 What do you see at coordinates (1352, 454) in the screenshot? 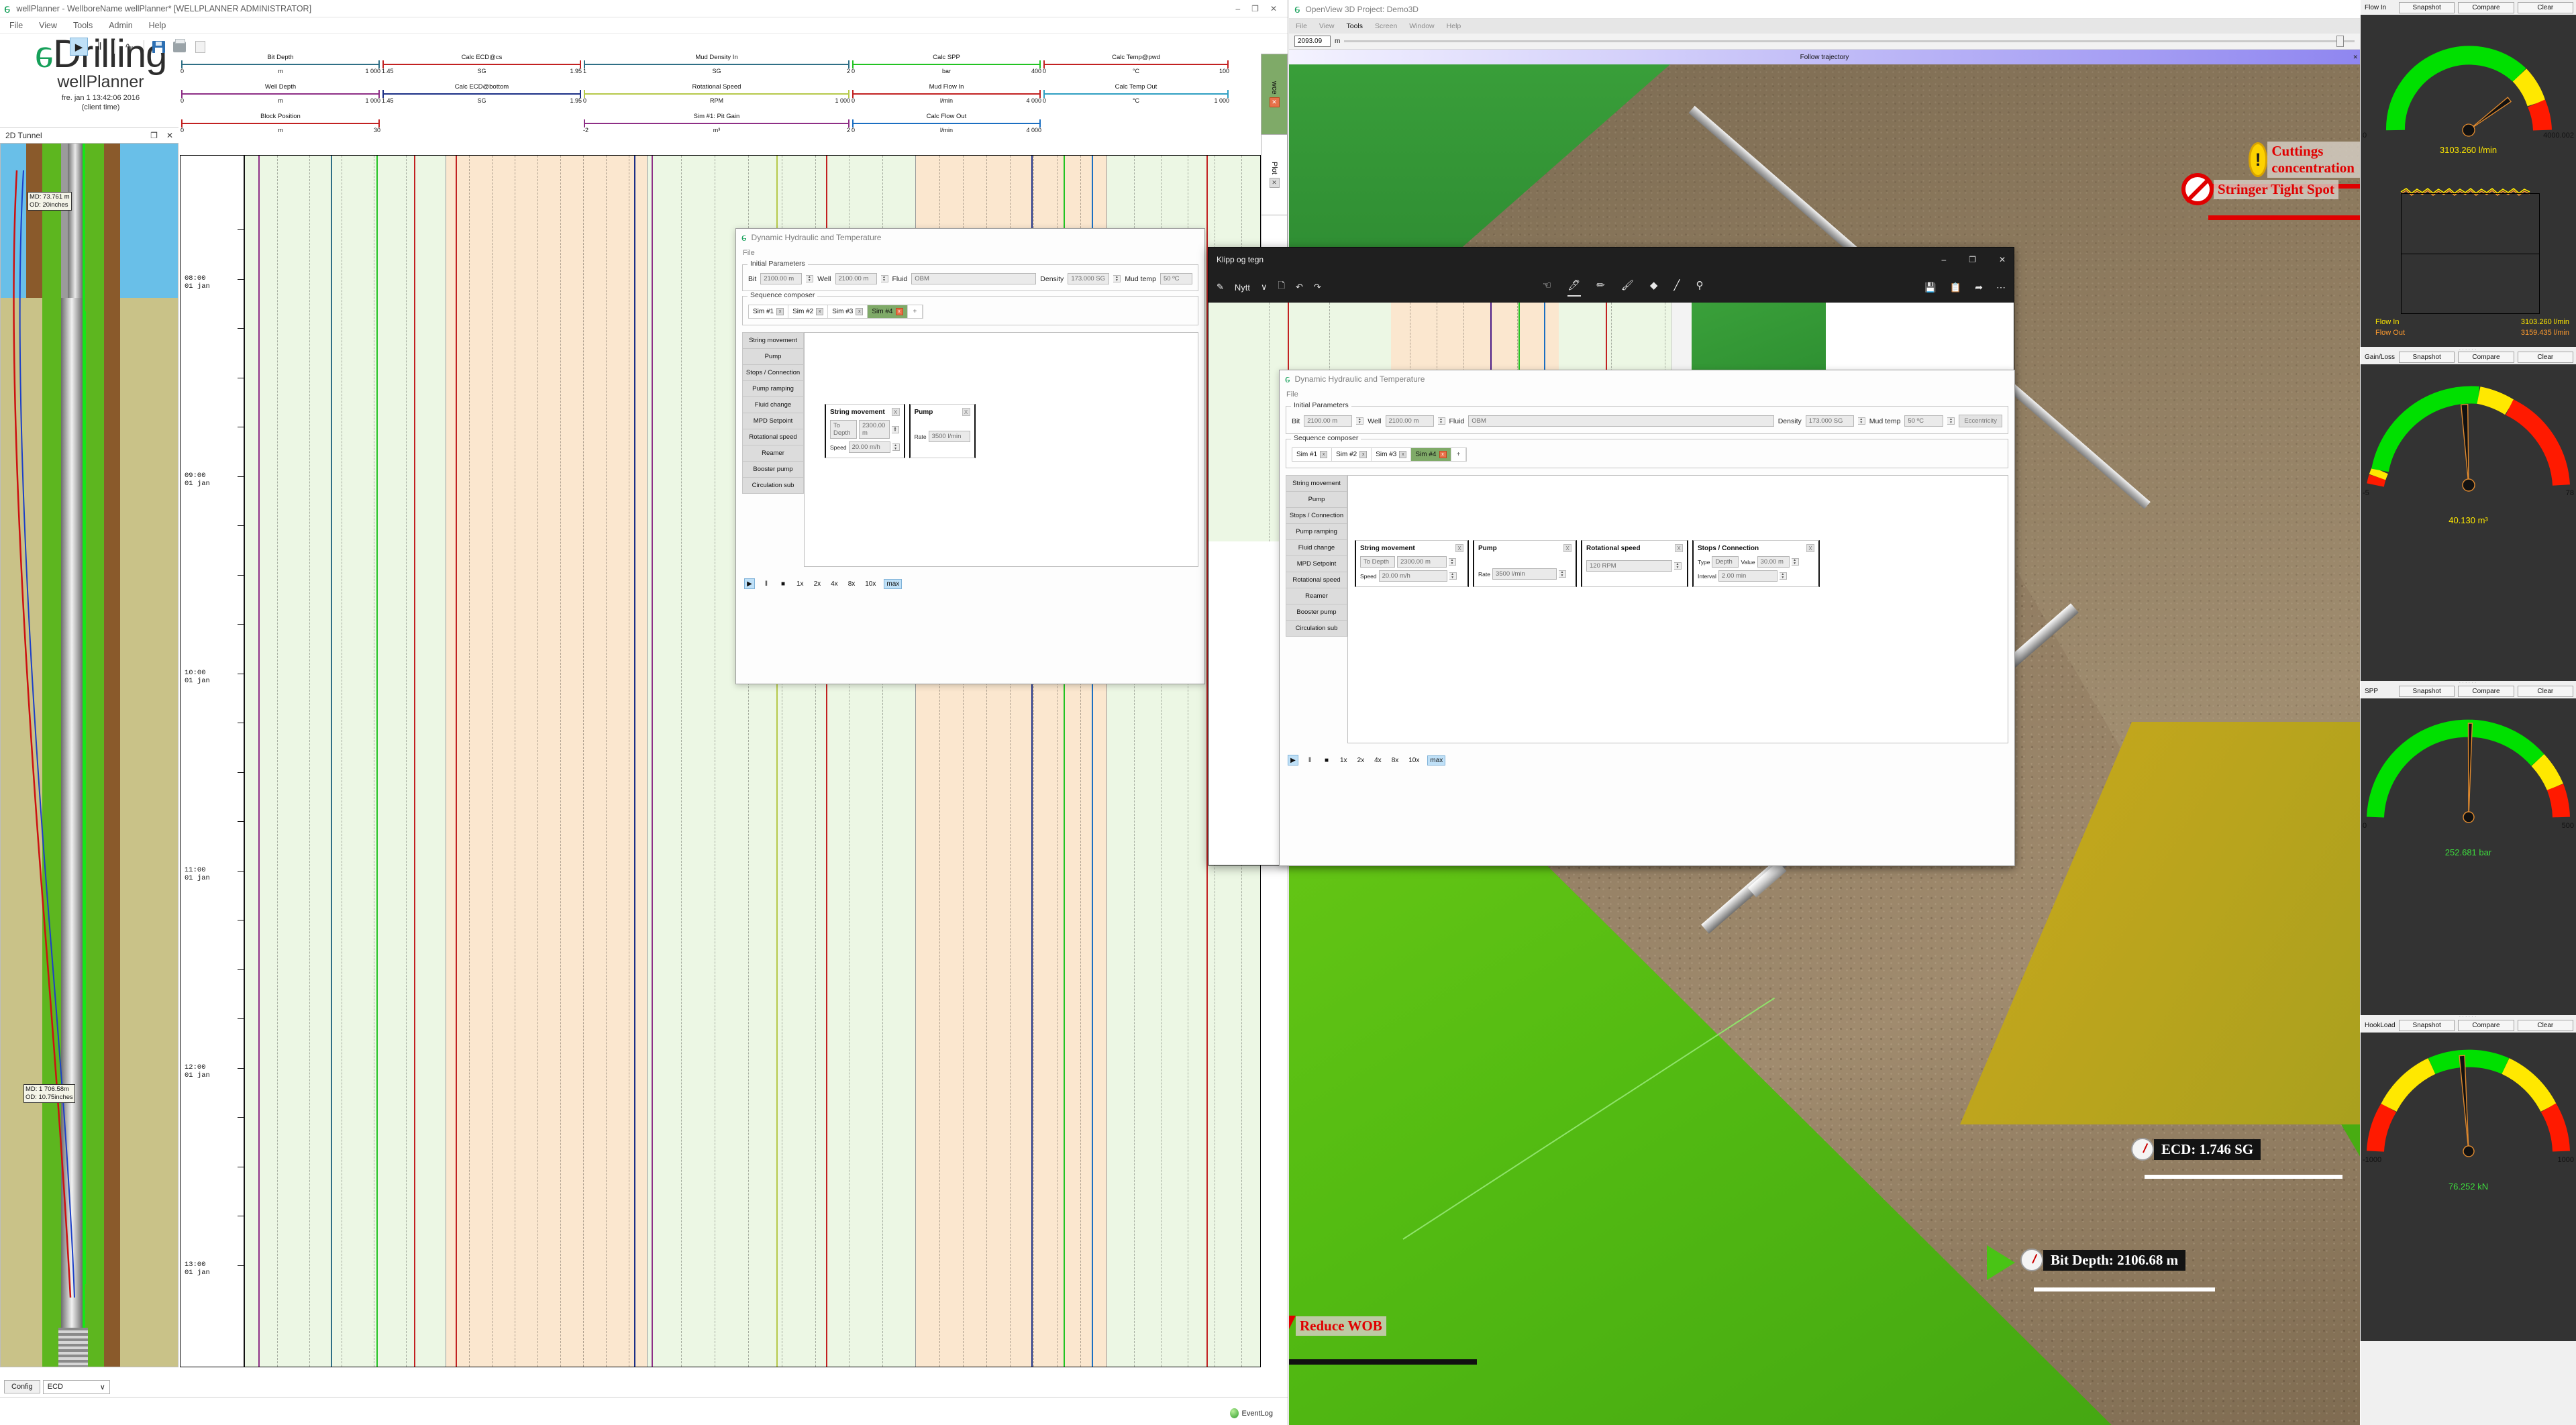
I see `tab-sim-2-front: Sim #2 x` at bounding box center [1352, 454].